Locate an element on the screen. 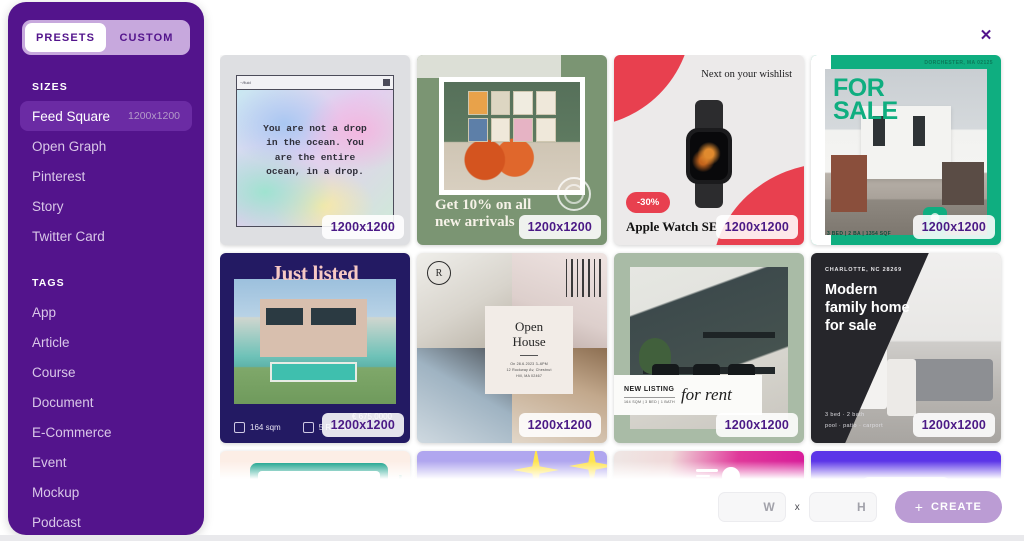 This screenshot has width=1024, height=541. product-name: Apple Watch SE is located at coordinates (672, 226).